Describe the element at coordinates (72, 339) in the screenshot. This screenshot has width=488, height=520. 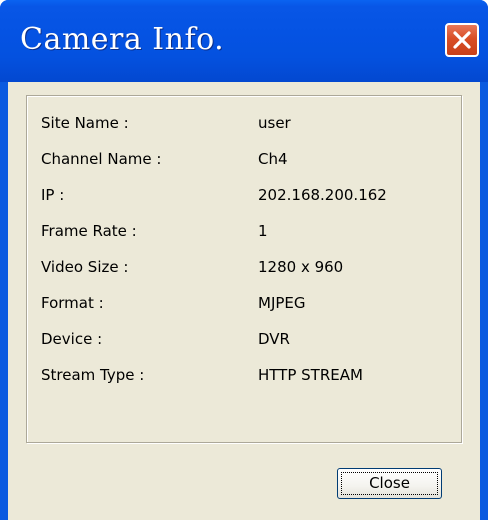
I see `device-label: Device :` at that location.